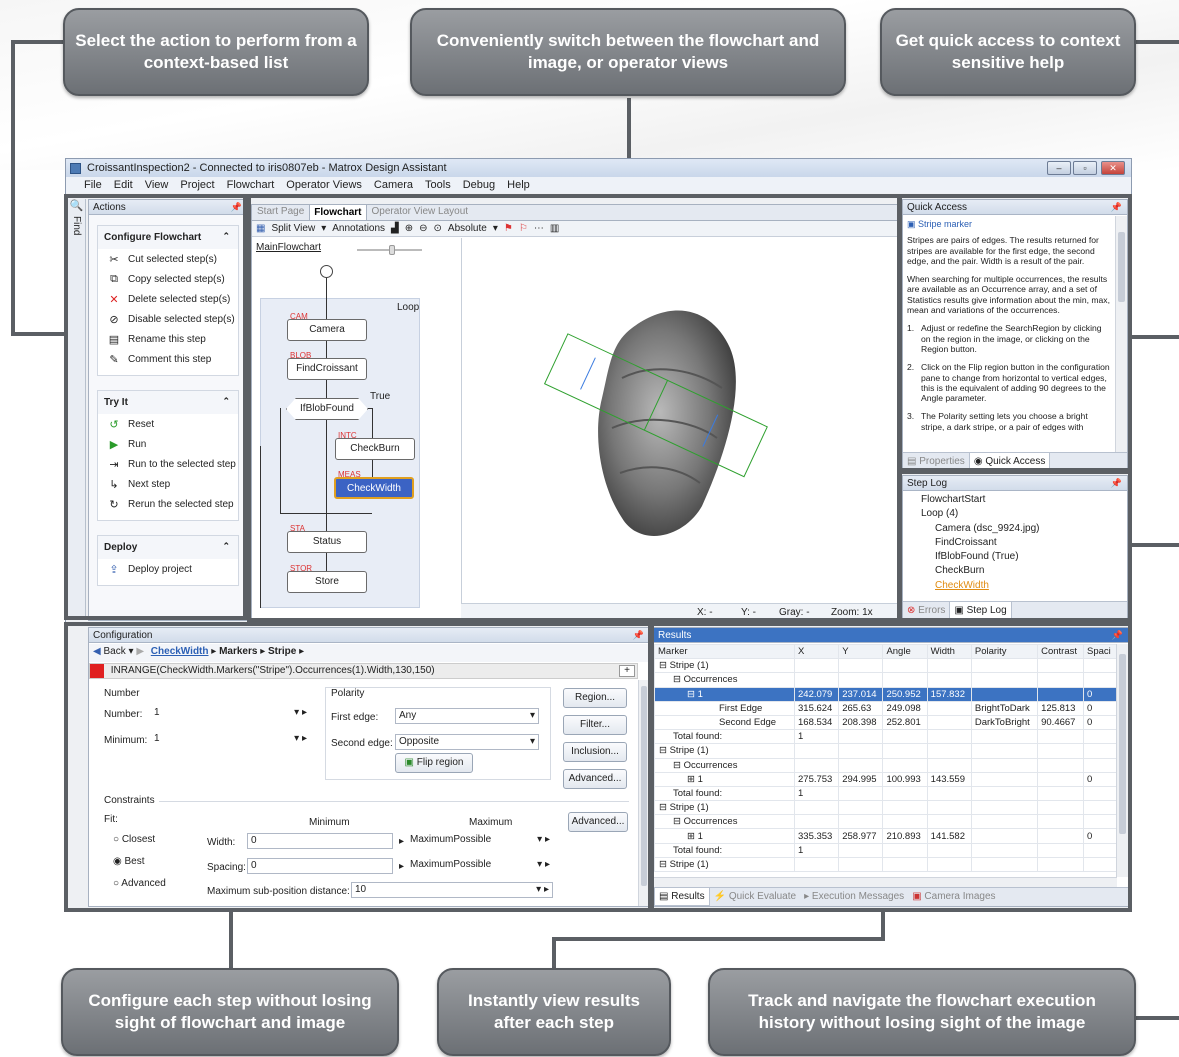 The width and height of the screenshot is (1179, 1057). I want to click on menu-view: View, so click(157, 185).